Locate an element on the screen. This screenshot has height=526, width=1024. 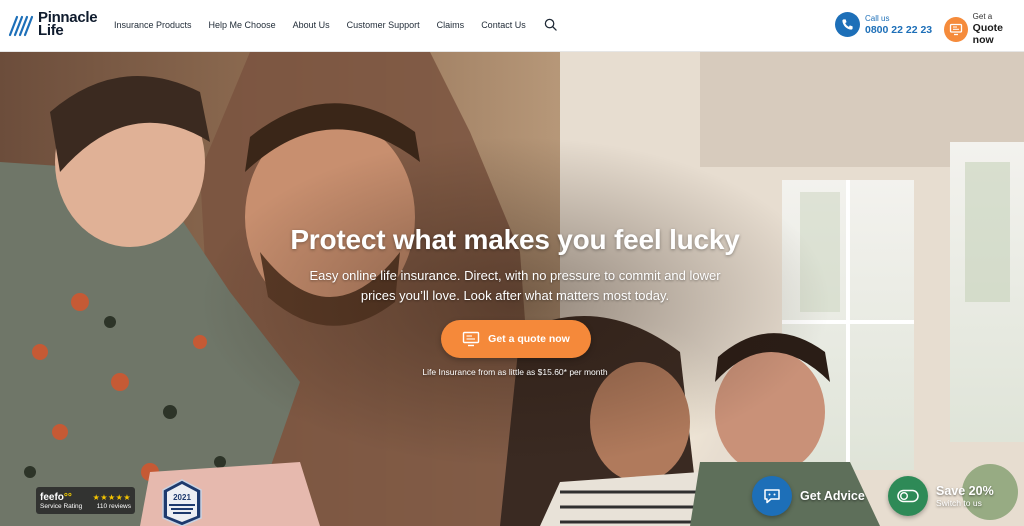
nav-about-us: About Us is located at coordinates (311, 25).